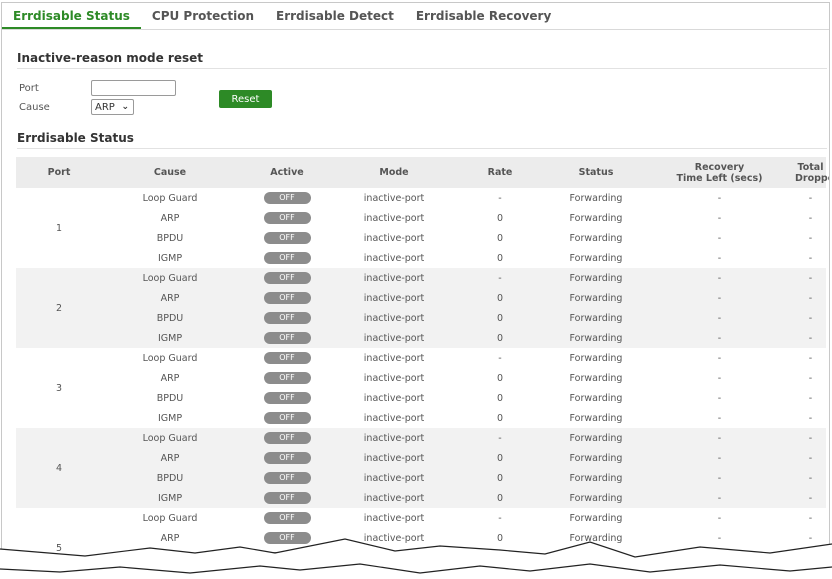 The width and height of the screenshot is (832, 579). Describe the element at coordinates (29, 88) in the screenshot. I see `port-label: Port` at that location.